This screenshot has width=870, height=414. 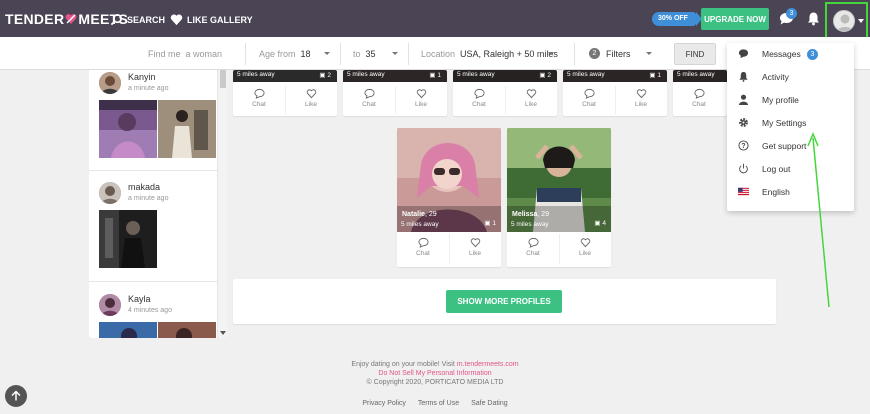 What do you see at coordinates (735, 19) in the screenshot?
I see `upgrade-now-button: UPGRADE NOW` at bounding box center [735, 19].